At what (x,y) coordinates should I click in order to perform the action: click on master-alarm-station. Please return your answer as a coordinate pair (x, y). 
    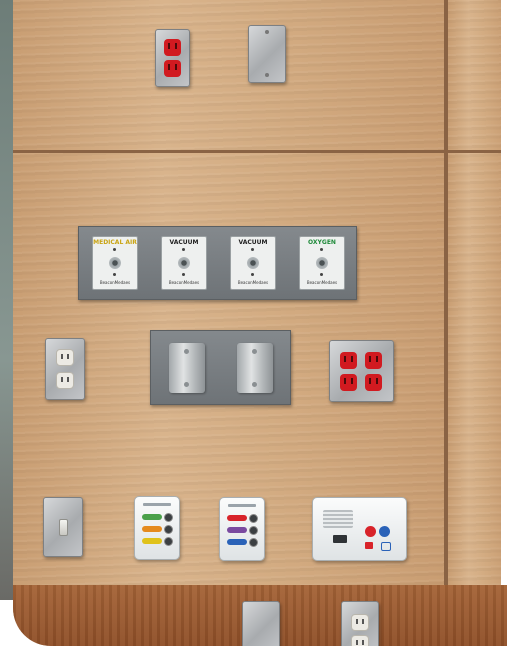
    Looking at the image, I should click on (359, 529).